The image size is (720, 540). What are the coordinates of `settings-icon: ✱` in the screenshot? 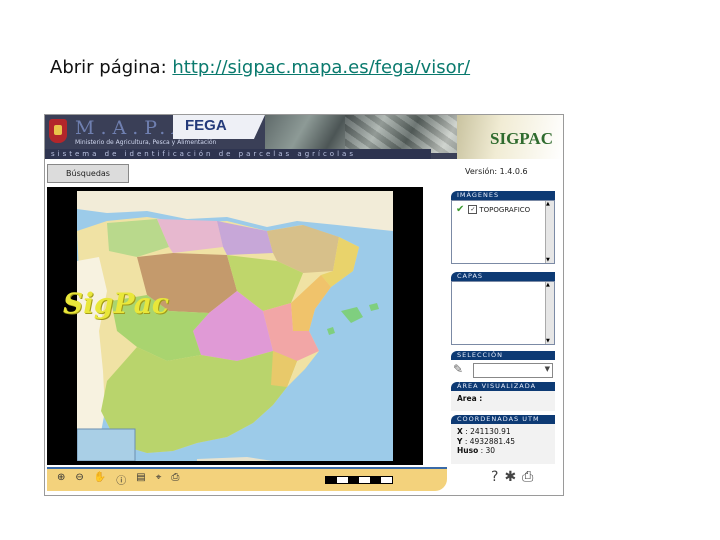 It's located at (510, 477).